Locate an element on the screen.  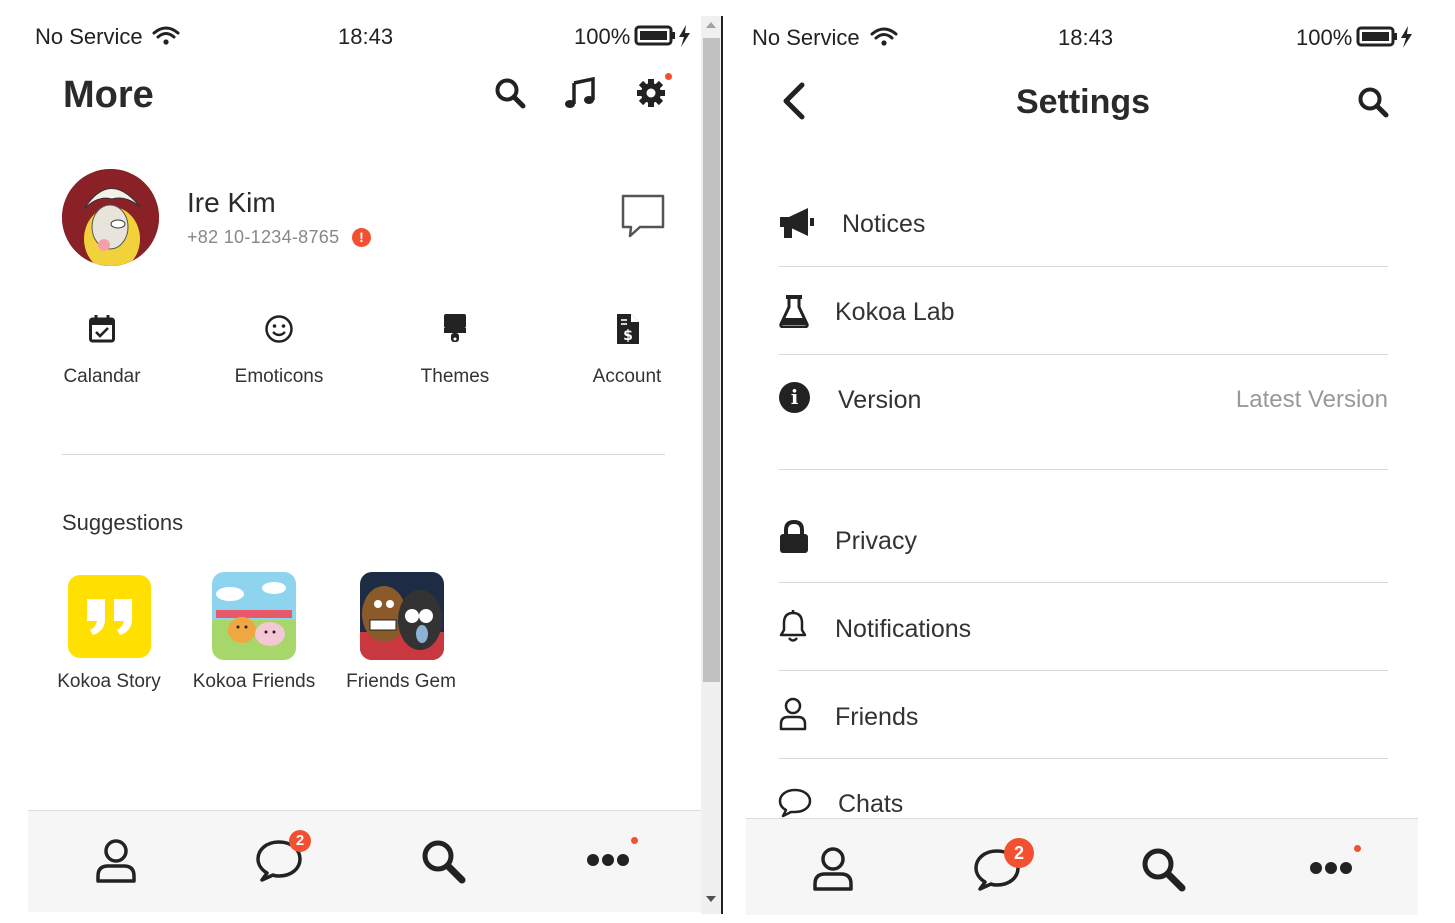
info-circle-icon: i is located at coordinates (794, 397).